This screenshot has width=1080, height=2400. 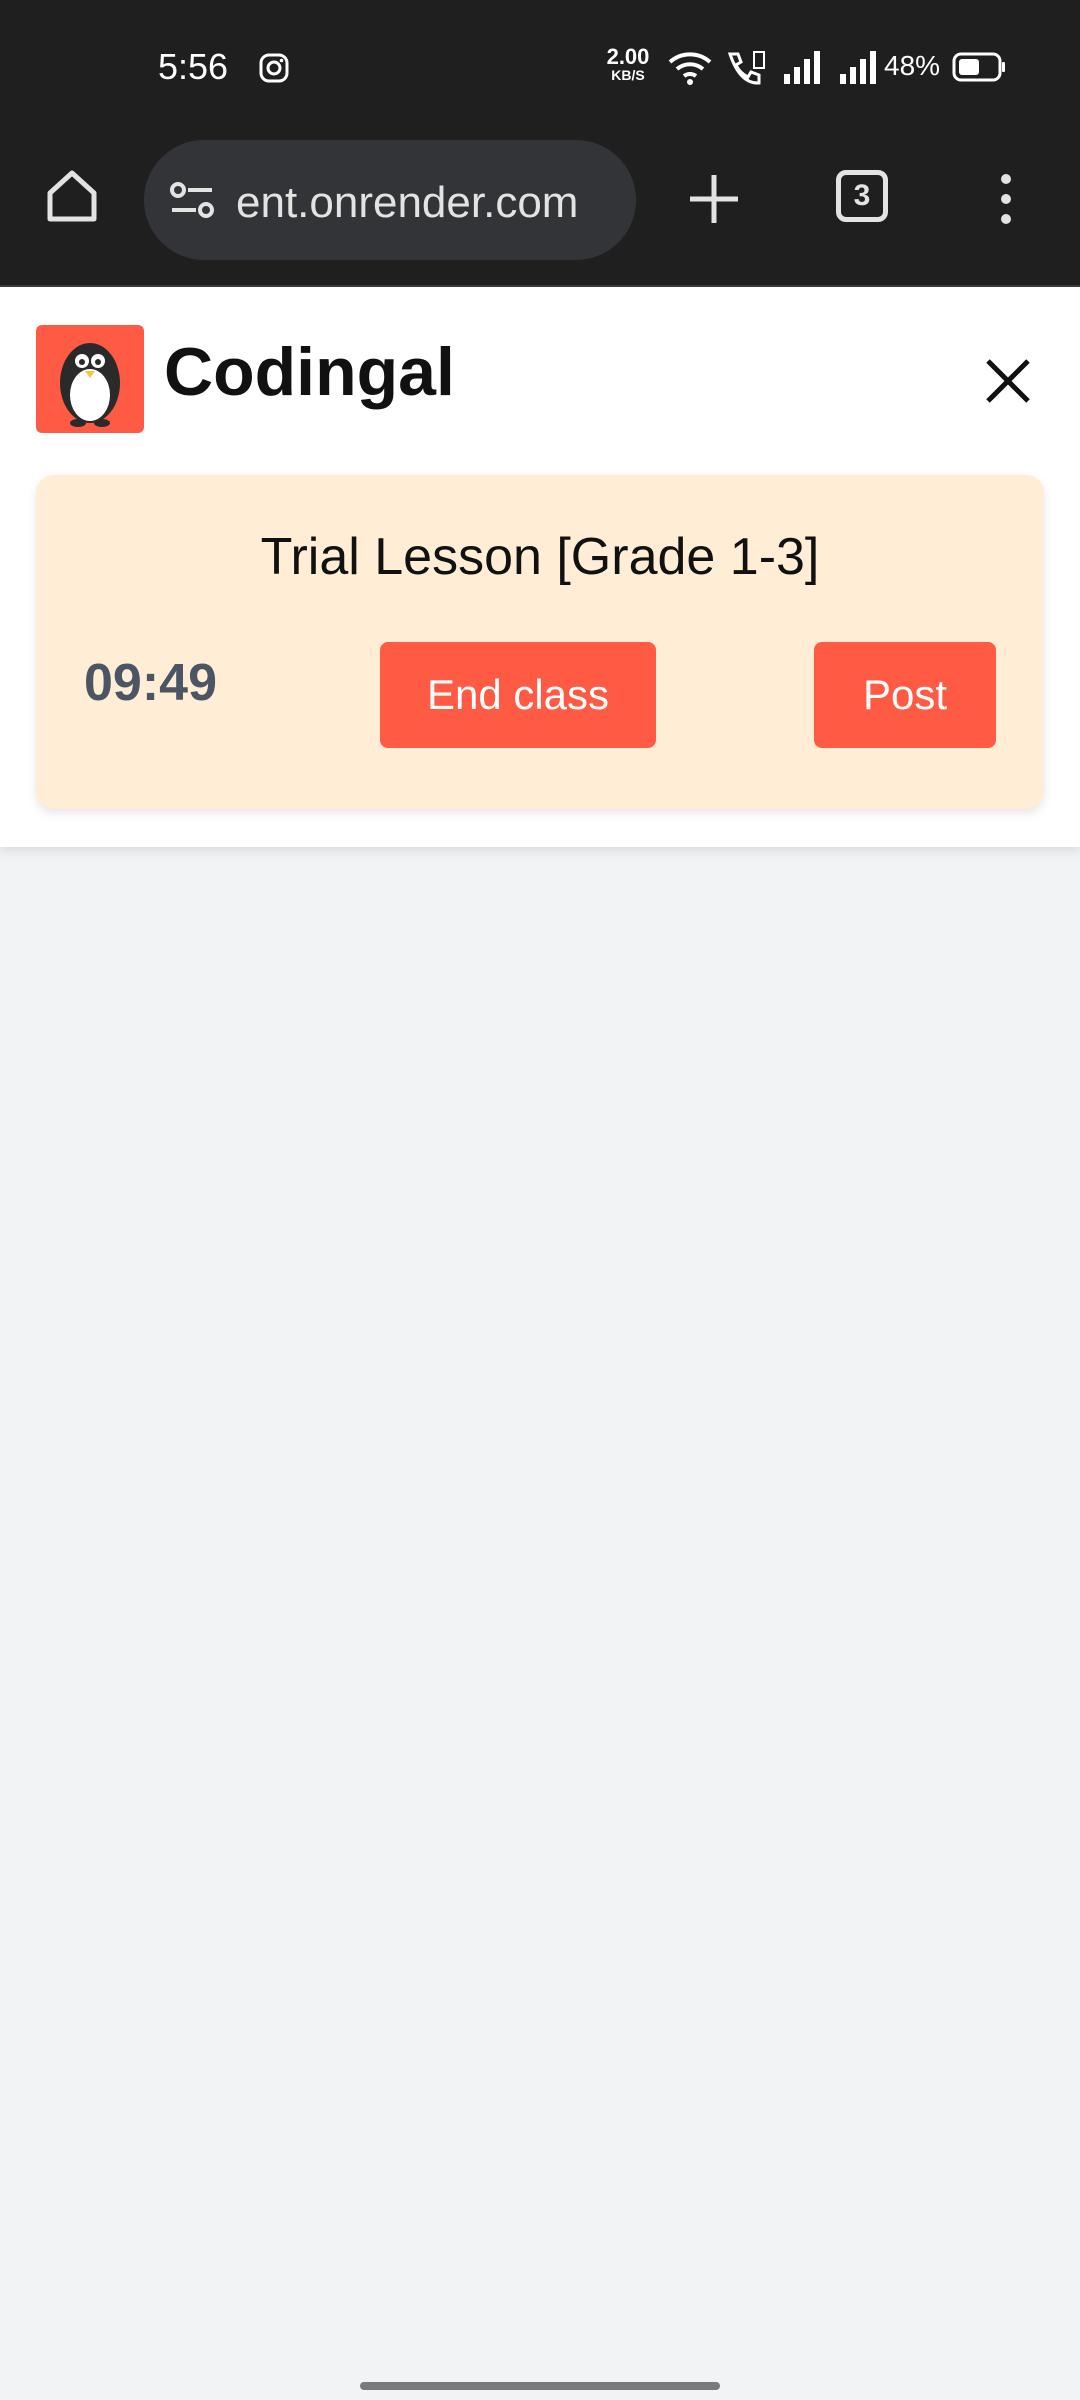 I want to click on network-speed: 2.00 KB/S, so click(x=628, y=63).